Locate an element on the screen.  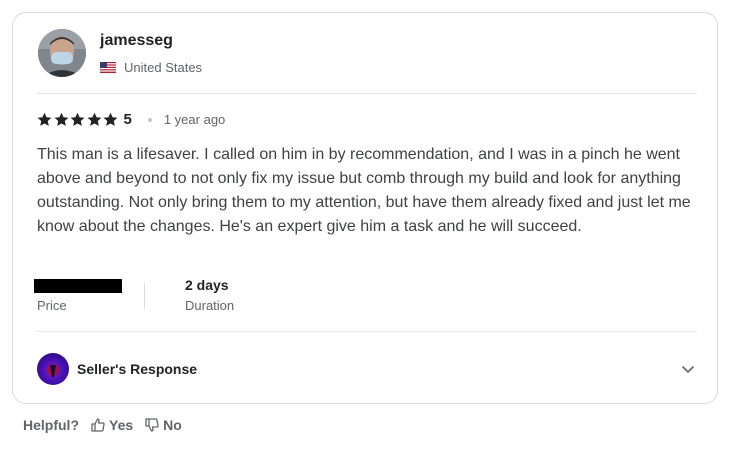
duration-label: Duration is located at coordinates (210, 305).